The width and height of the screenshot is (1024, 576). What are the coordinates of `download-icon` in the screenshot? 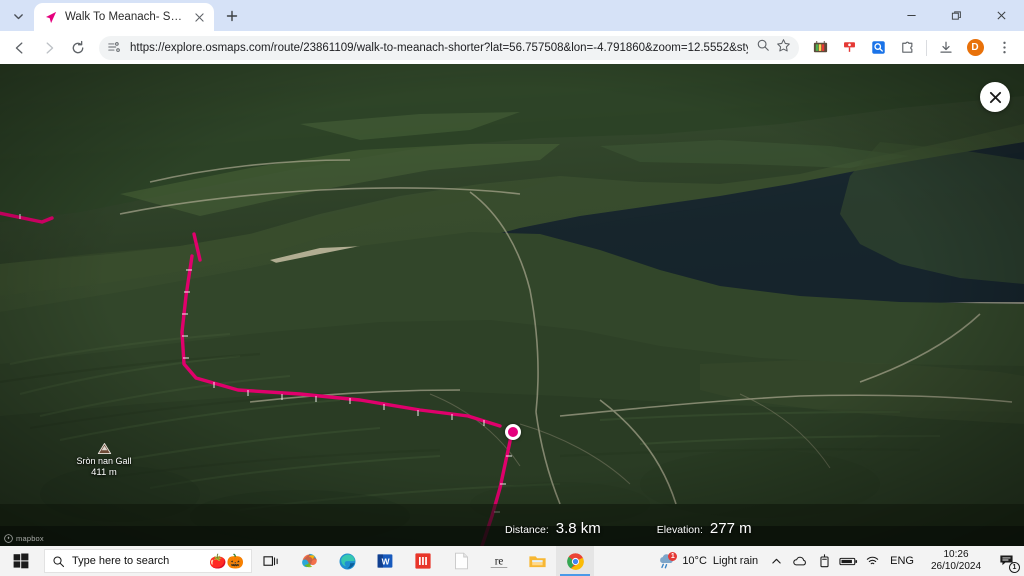 It's located at (946, 48).